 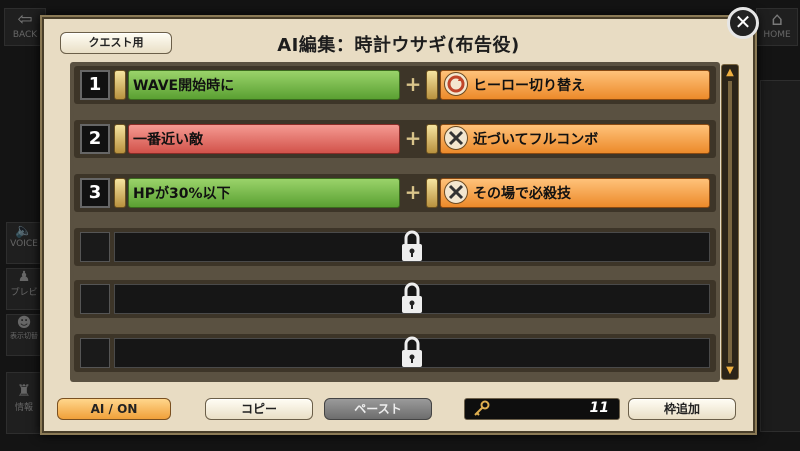 What do you see at coordinates (114, 409) in the screenshot?
I see `ai-toggle-button: AI / ON` at bounding box center [114, 409].